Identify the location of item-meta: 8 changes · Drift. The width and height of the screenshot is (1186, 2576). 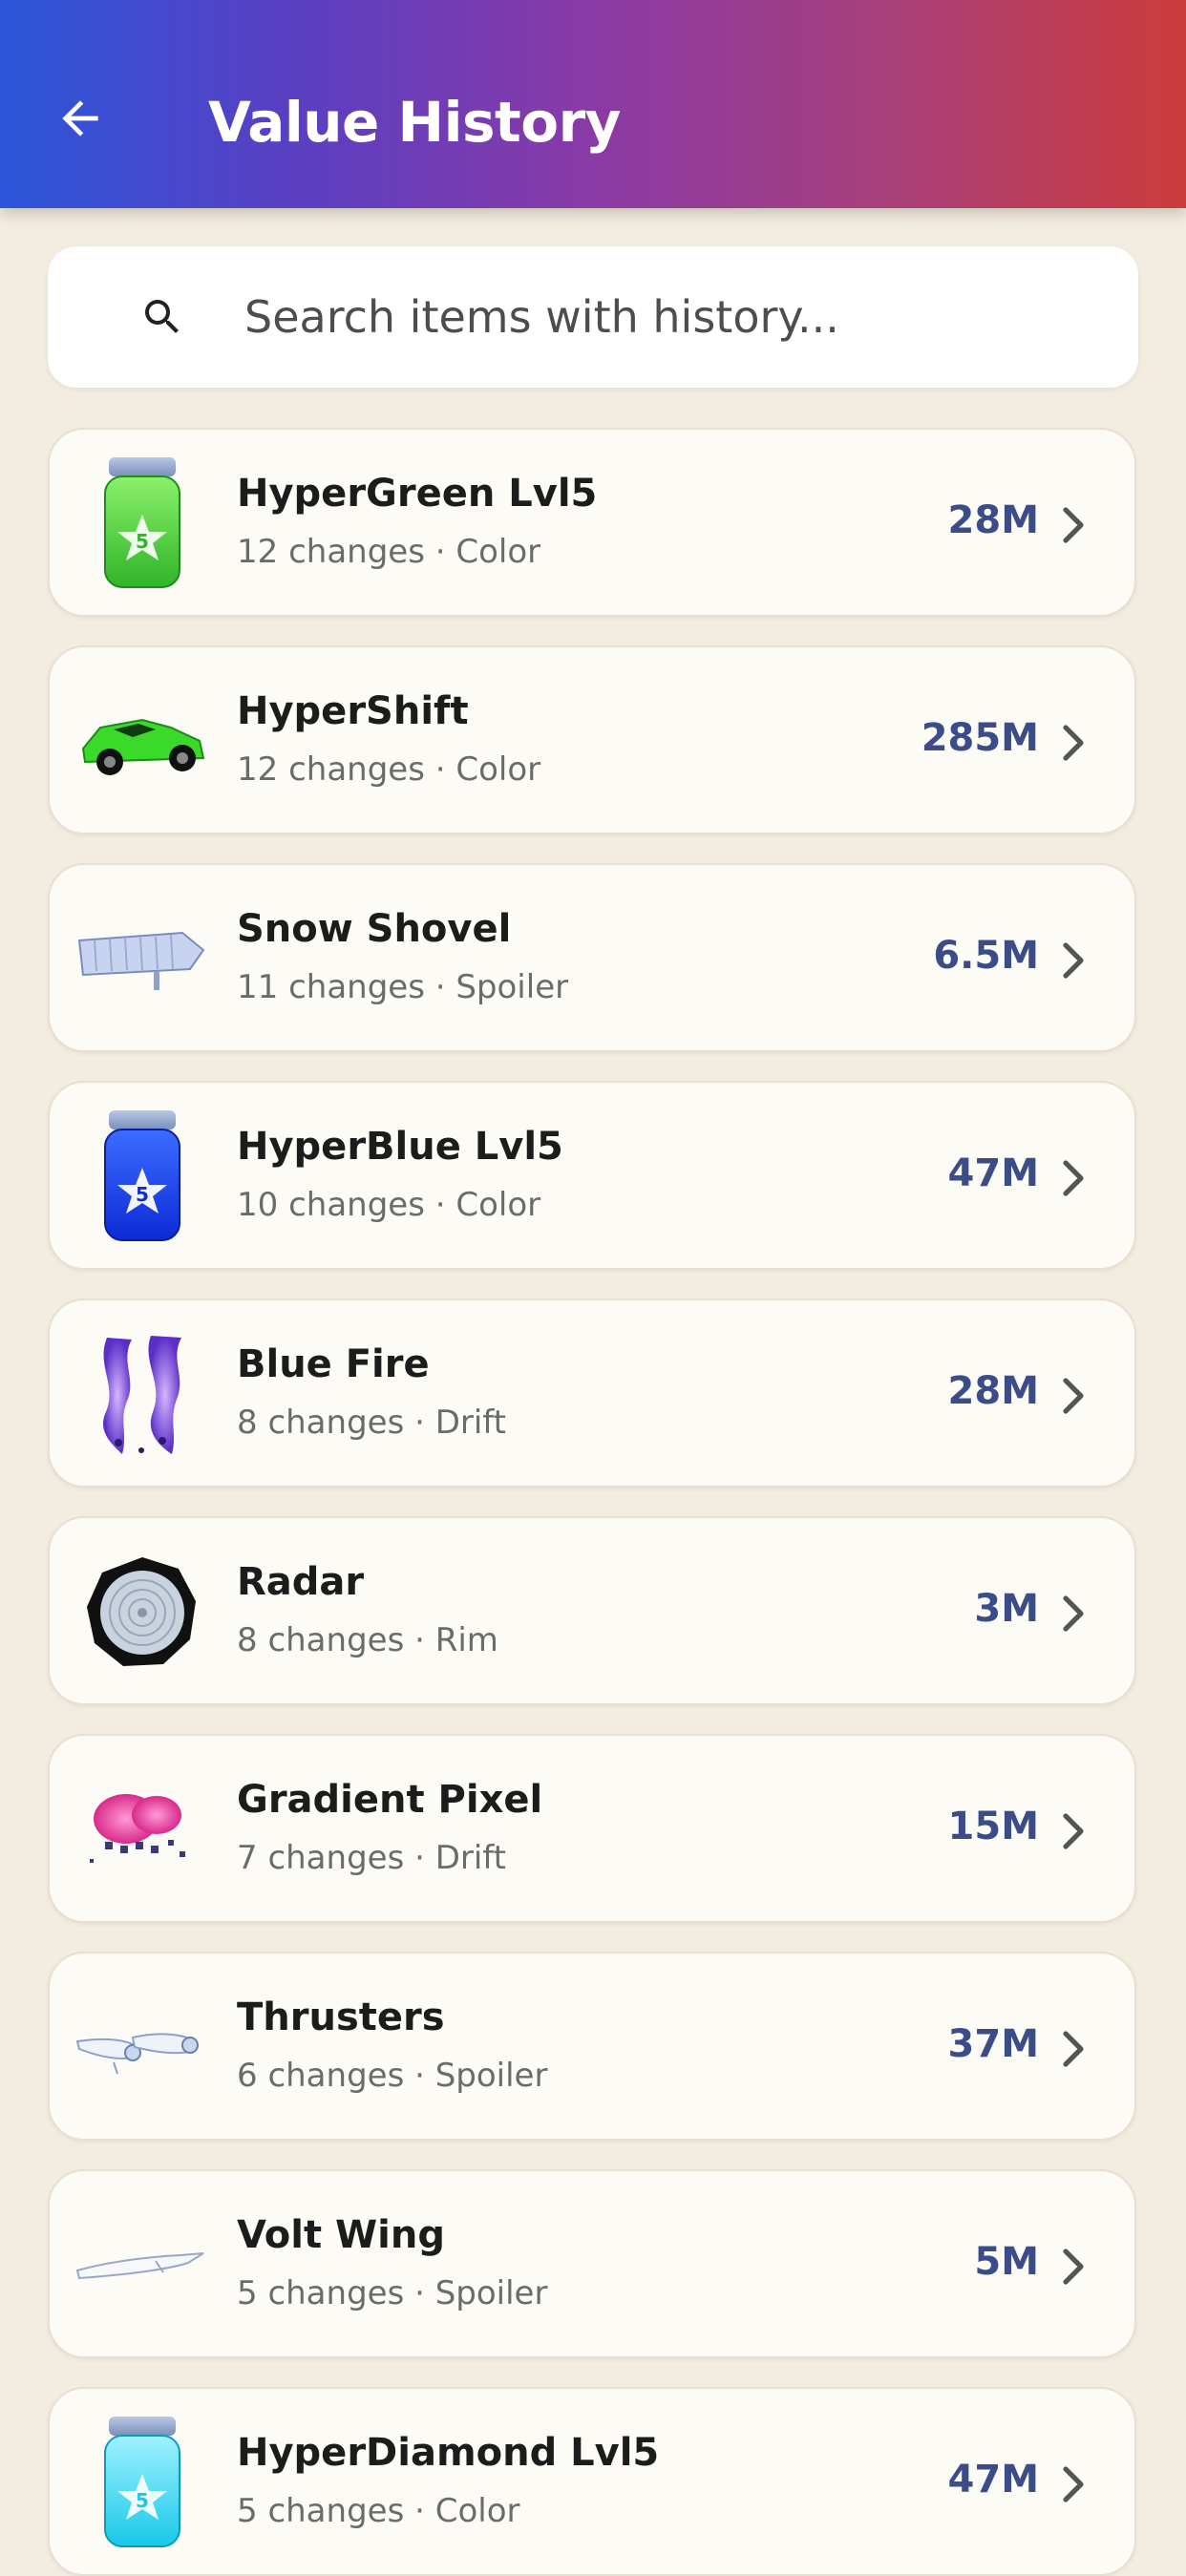
(372, 1423).